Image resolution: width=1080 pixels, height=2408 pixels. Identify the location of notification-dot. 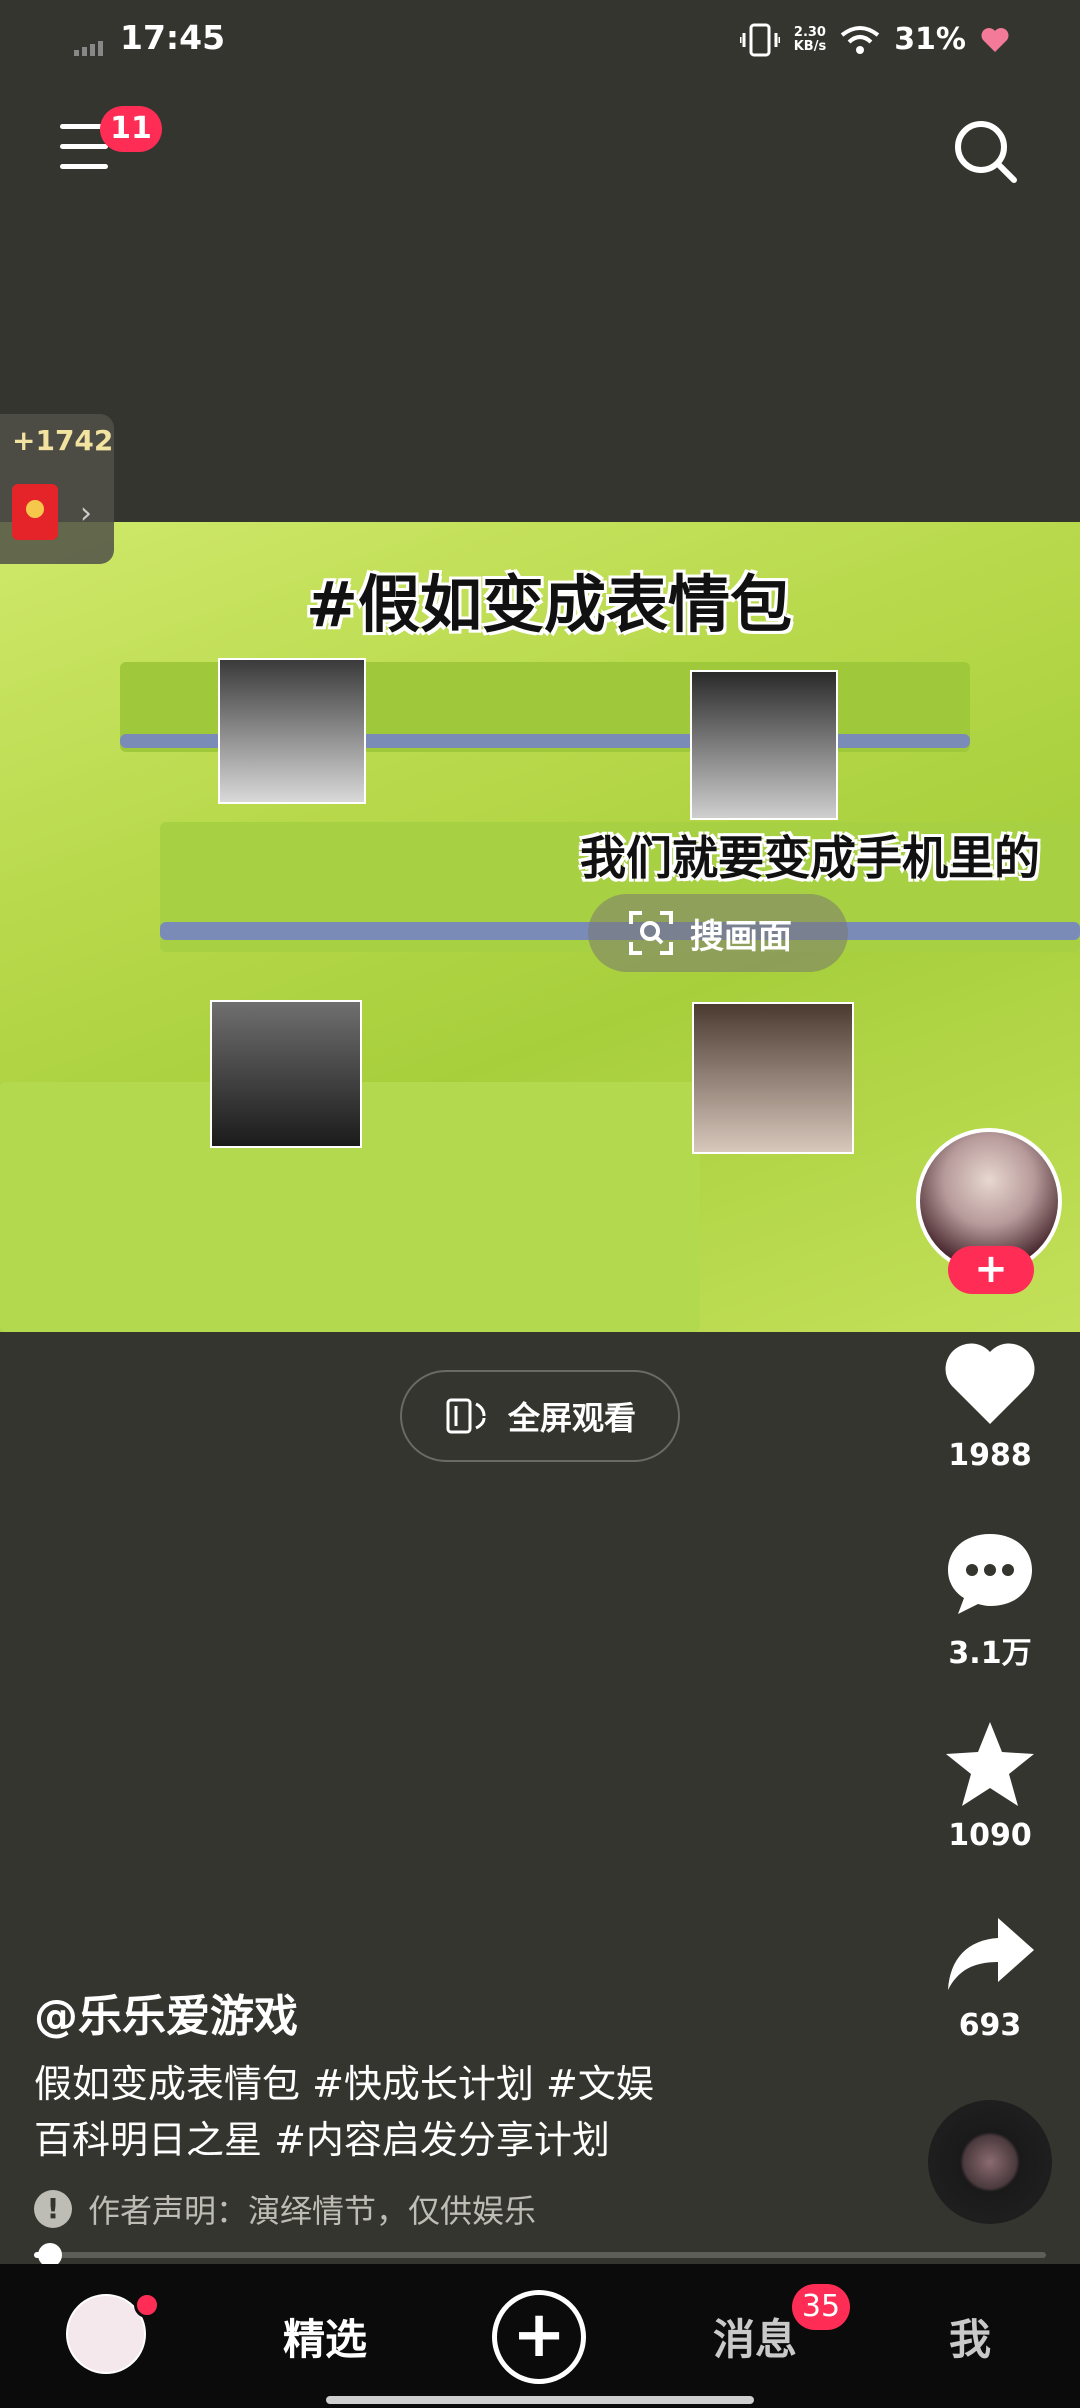
(147, 2305).